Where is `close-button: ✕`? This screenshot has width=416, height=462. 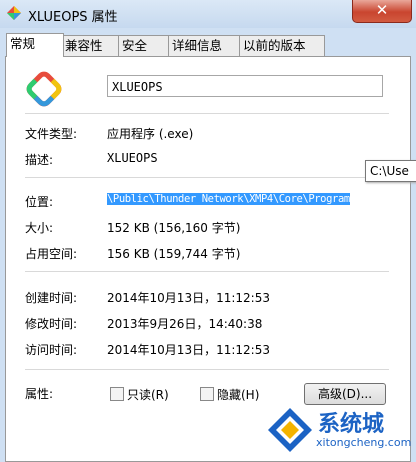 close-button: ✕ is located at coordinates (382, 11).